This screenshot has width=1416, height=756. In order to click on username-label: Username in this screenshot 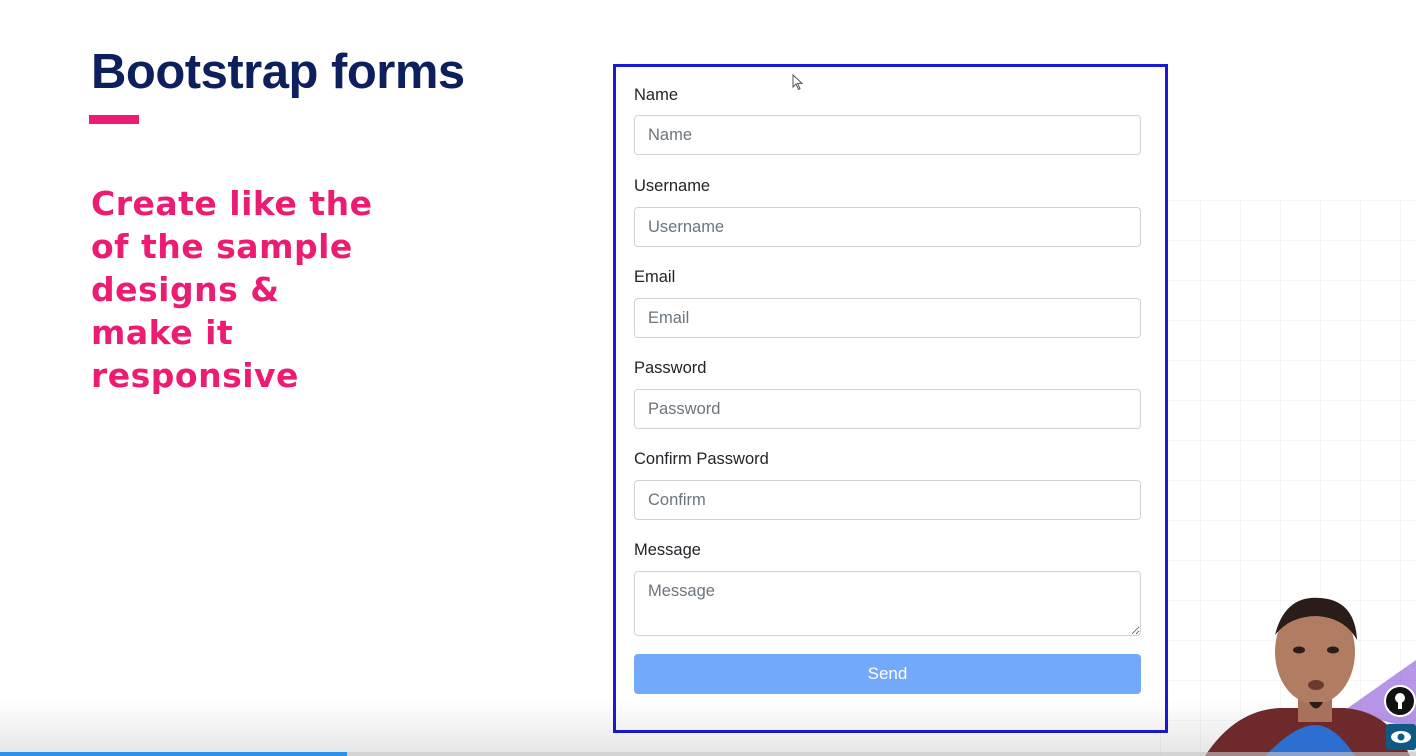, I will do `click(672, 186)`.